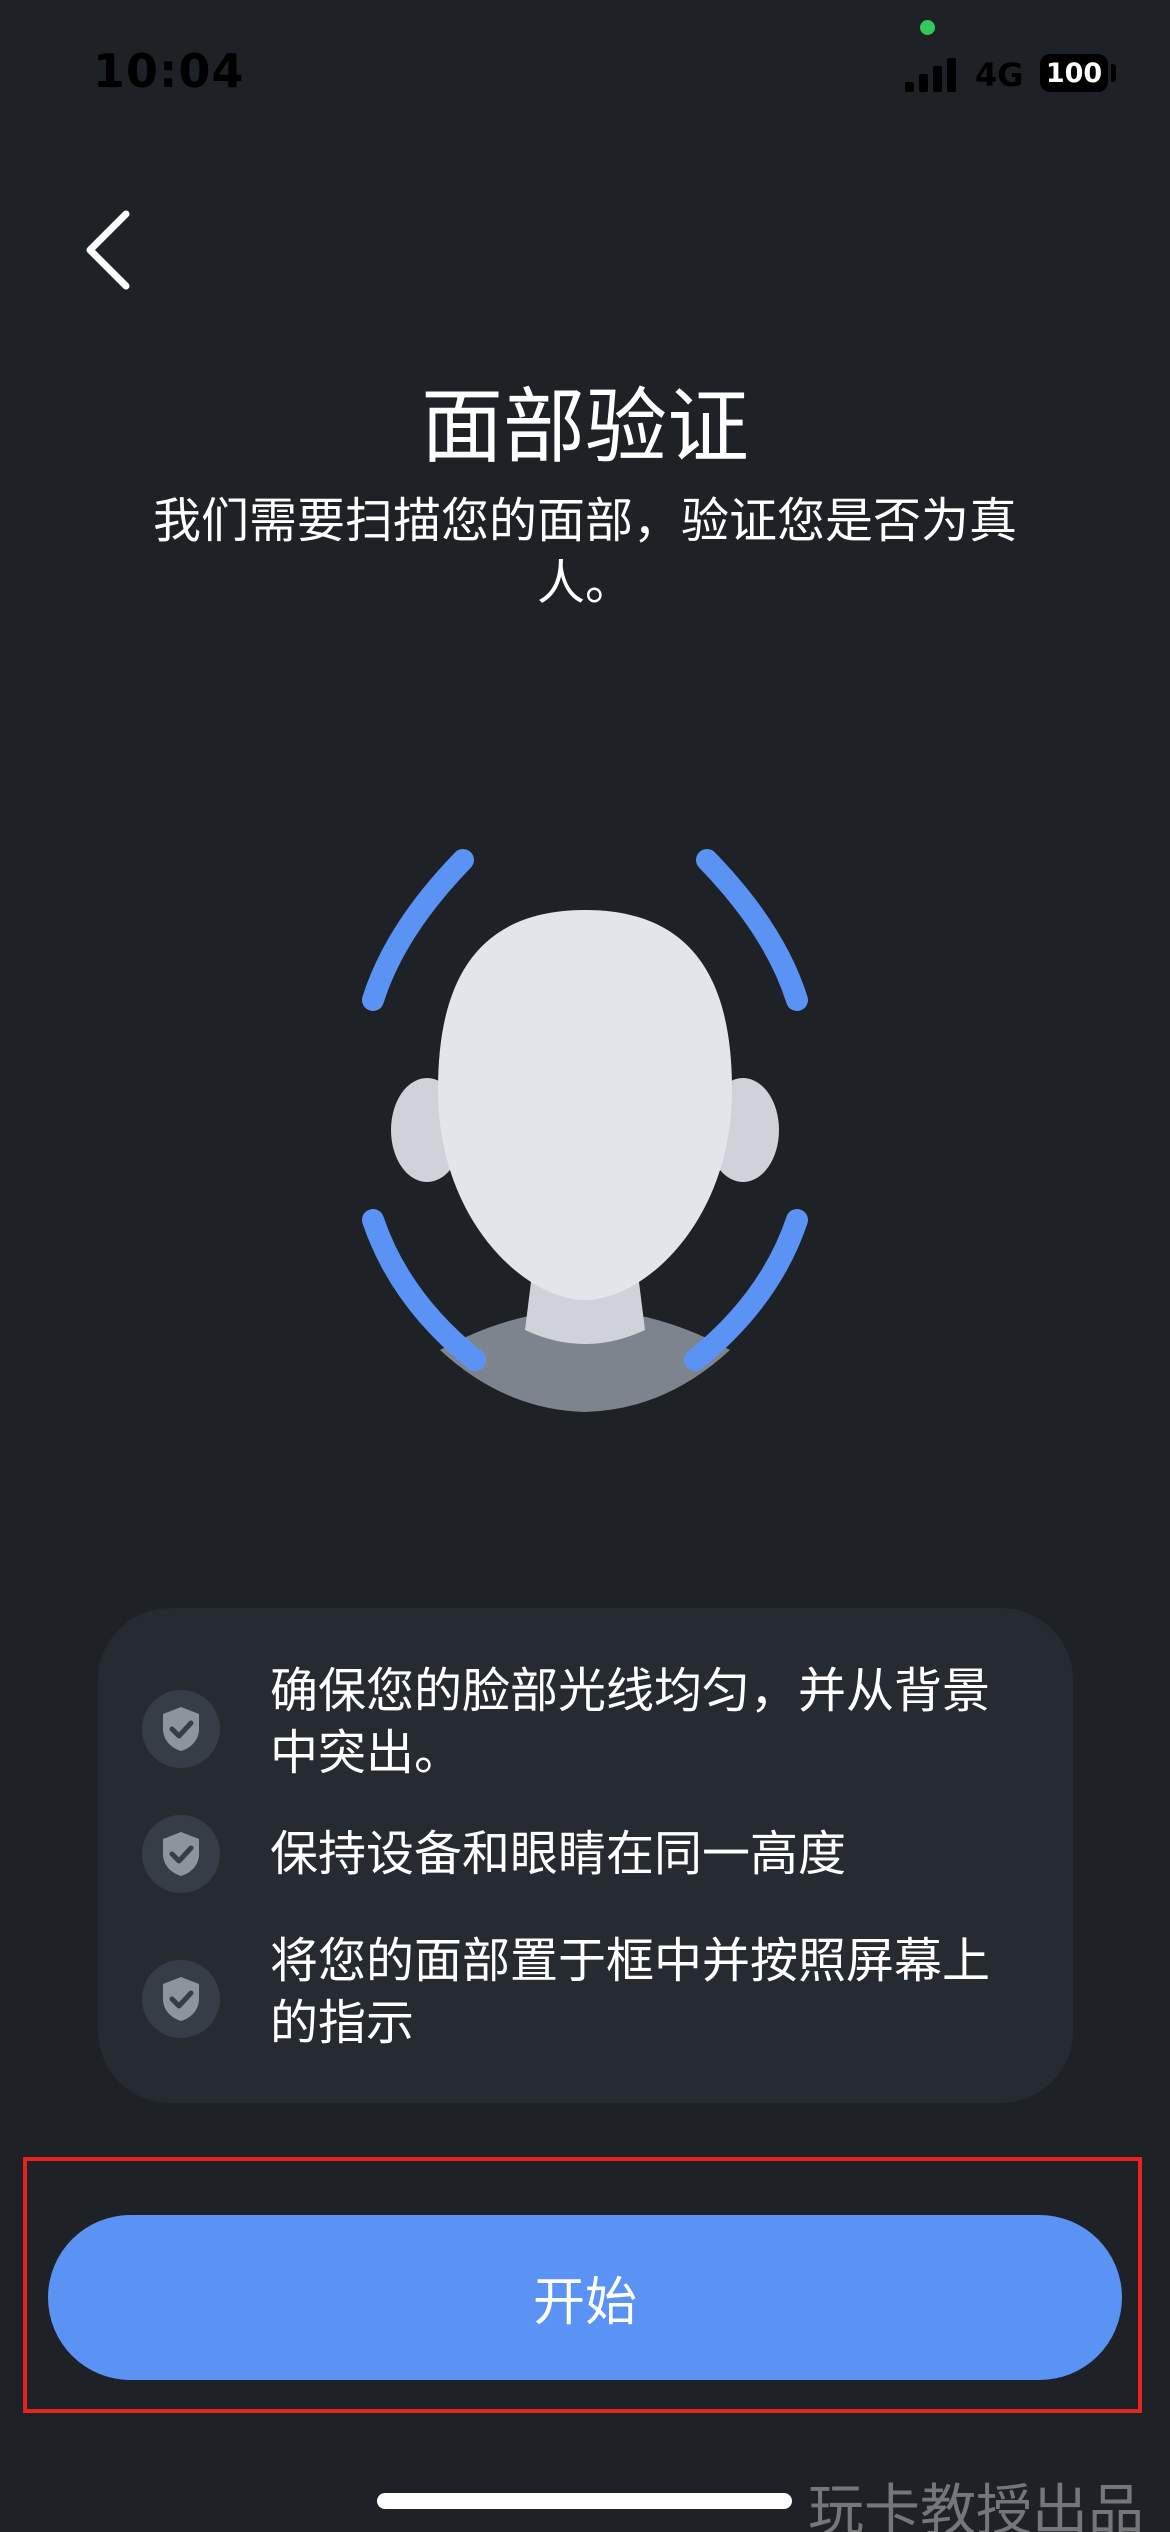 This screenshot has width=1170, height=2532. I want to click on signal-icon, so click(930, 75).